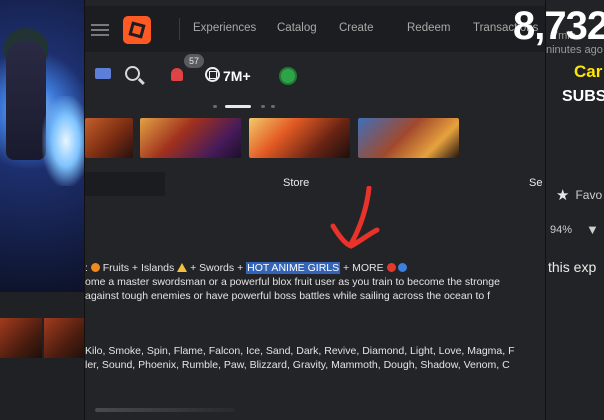  I want to click on character-figure, so click(26, 100).